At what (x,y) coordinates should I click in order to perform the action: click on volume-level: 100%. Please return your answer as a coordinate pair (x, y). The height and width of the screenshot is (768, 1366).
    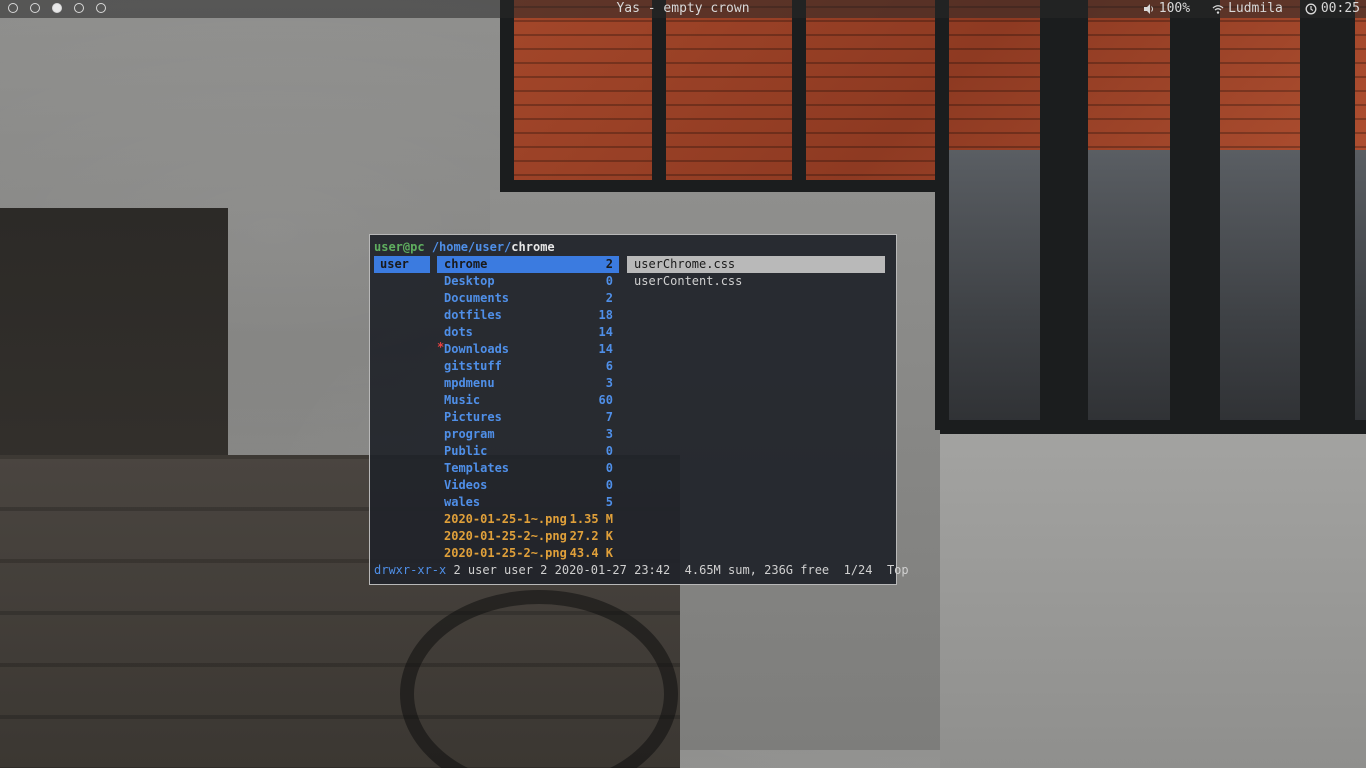
    Looking at the image, I should click on (1174, 8).